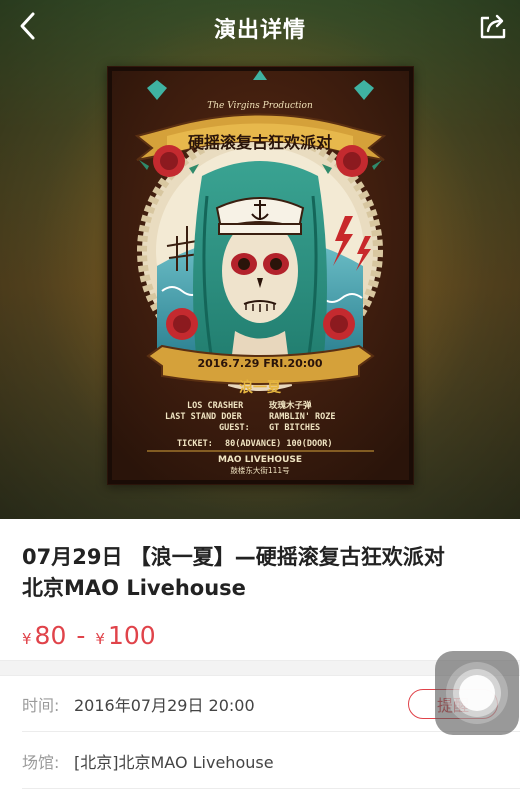 Image resolution: width=520 pixels, height=800 pixels. I want to click on poster-lineup-left-1: LOS CRASHER, so click(215, 406).